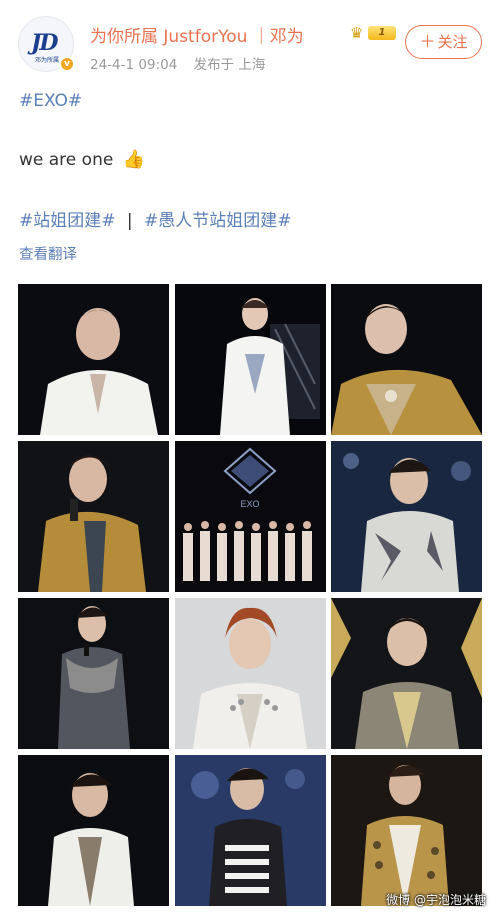 This screenshot has height=914, width=500. Describe the element at coordinates (134, 159) in the screenshot. I see `thumbs-up-icon: 👍` at that location.